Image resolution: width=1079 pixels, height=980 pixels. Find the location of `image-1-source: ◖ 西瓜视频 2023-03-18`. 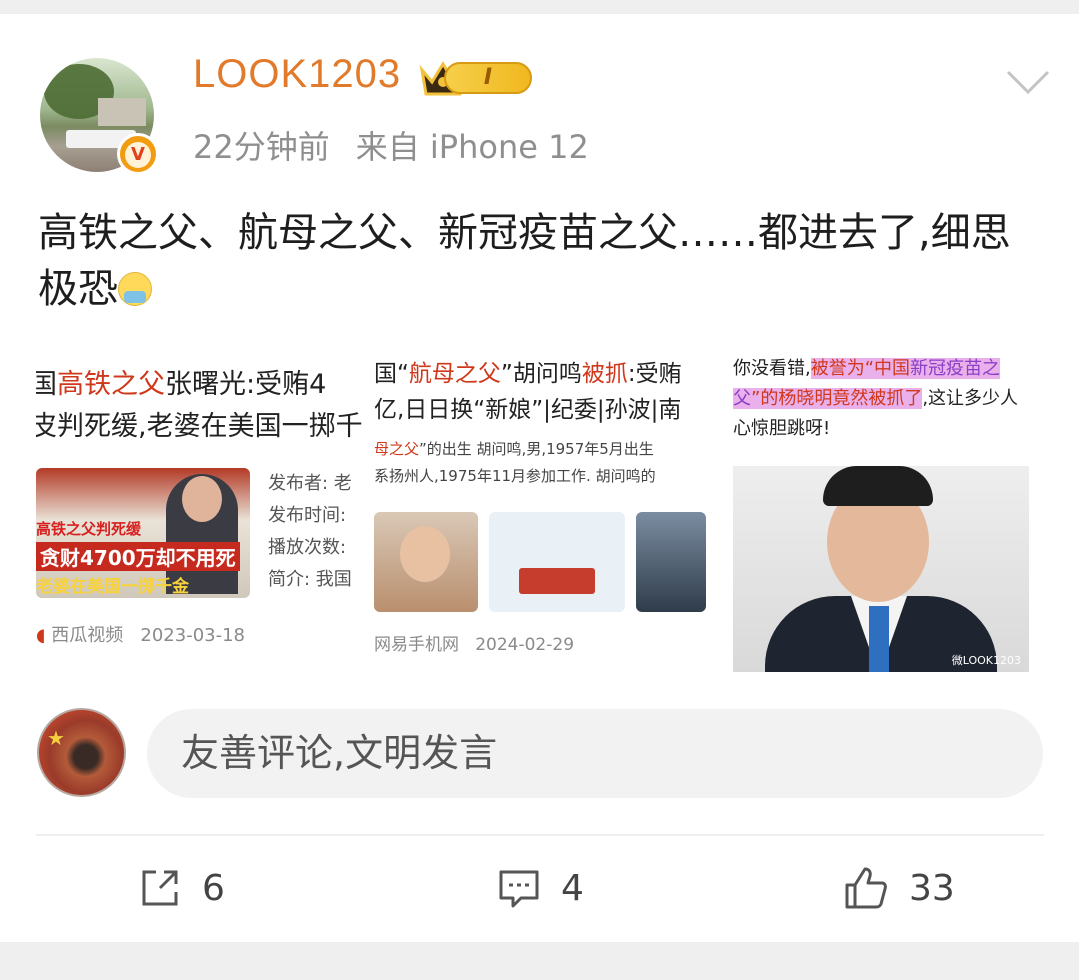

image-1-source: ◖ 西瓜视频 2023-03-18 is located at coordinates (140, 635).